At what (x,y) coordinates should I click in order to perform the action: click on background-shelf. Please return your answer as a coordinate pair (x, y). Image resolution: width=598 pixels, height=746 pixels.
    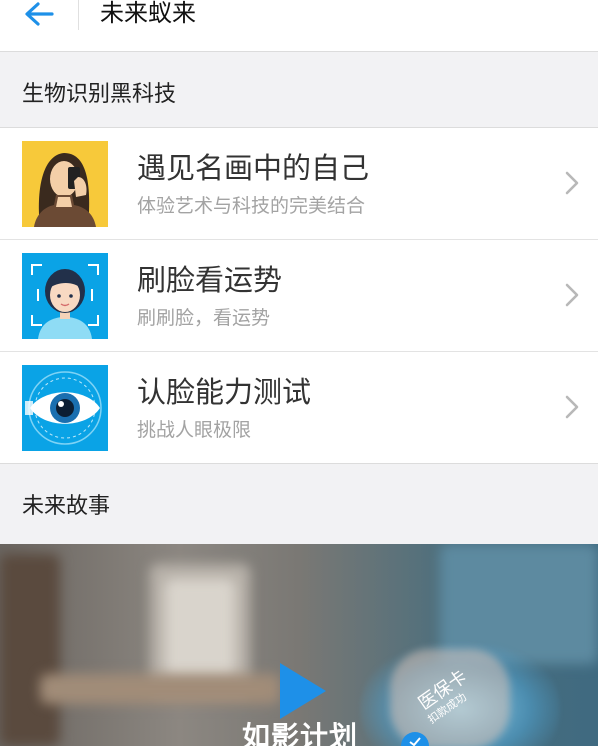
    Looking at the image, I should click on (30, 650).